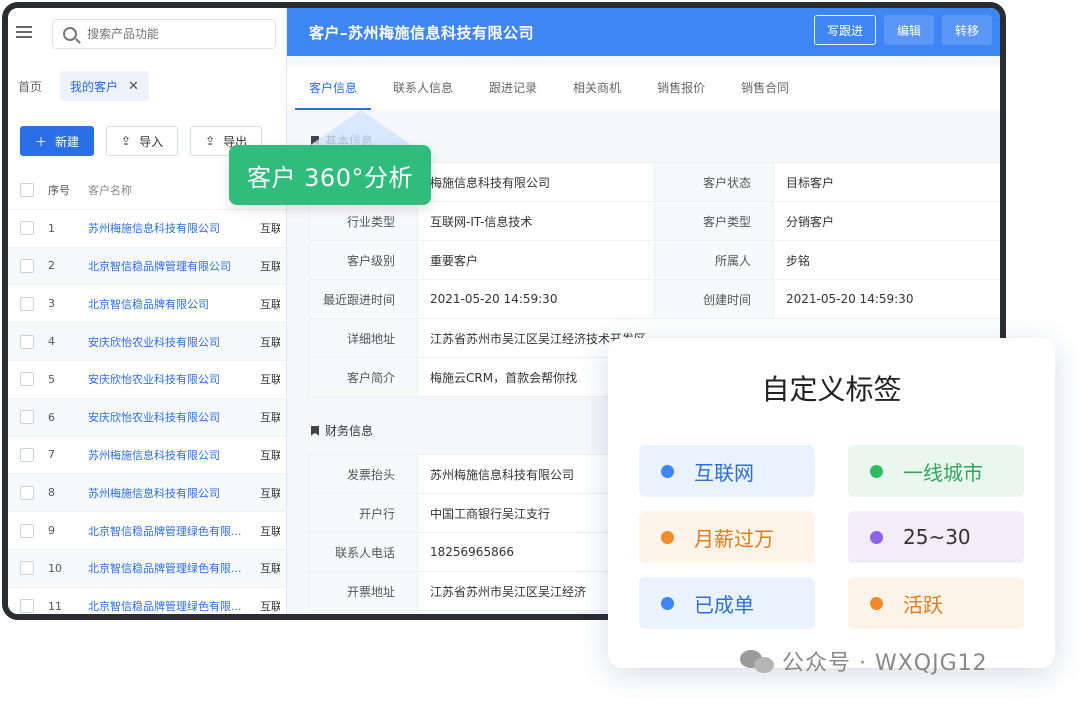 The image size is (1080, 705). I want to click on row-index: 6, so click(51, 417).